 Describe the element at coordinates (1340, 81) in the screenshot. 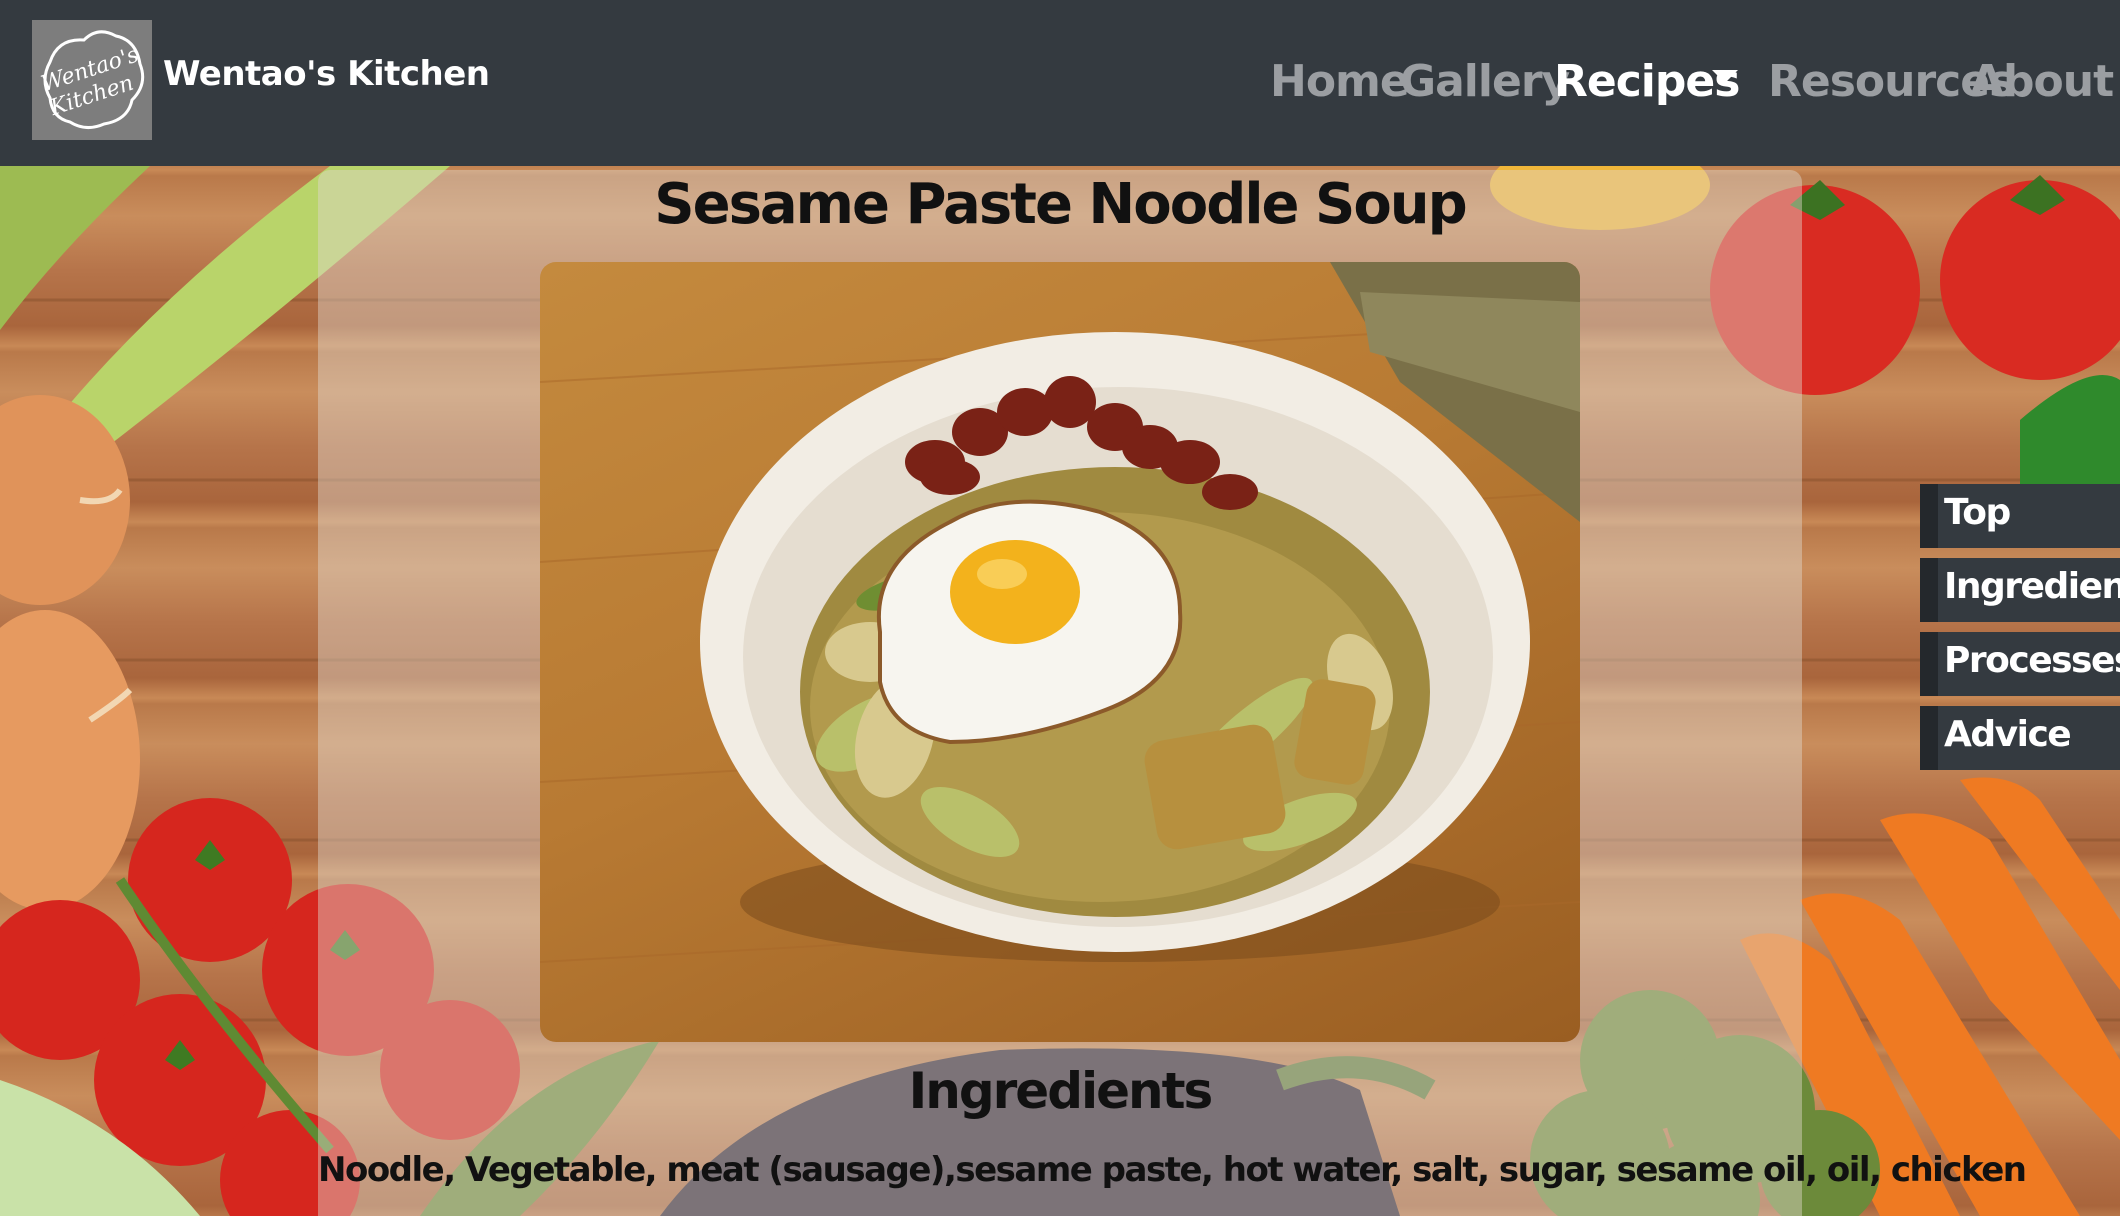

I see `nav-home: Home` at that location.